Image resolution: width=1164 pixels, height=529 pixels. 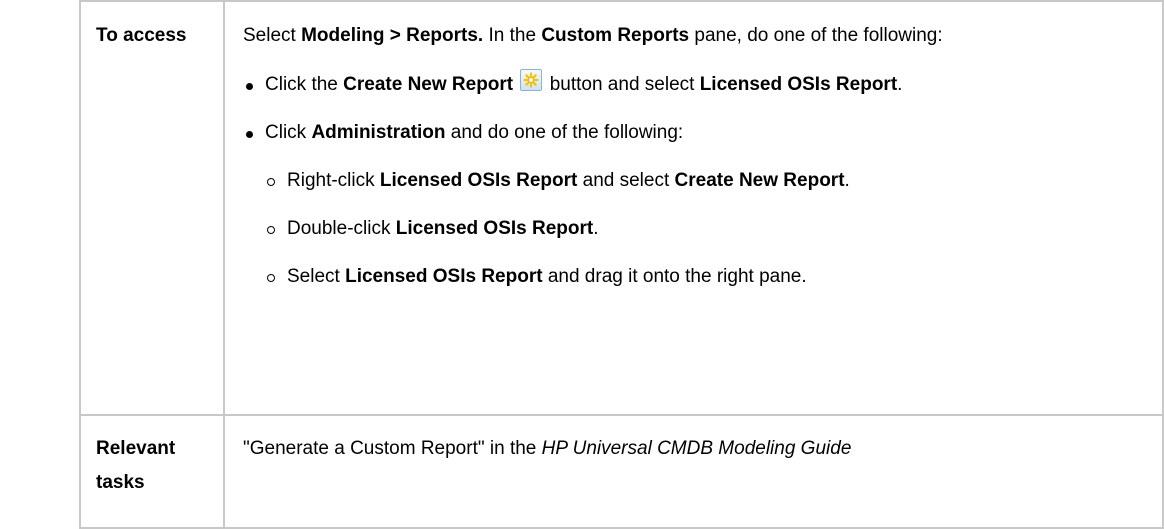 What do you see at coordinates (152, 471) in the screenshot?
I see `row-label-relevant-tasks: Relevant tasks` at bounding box center [152, 471].